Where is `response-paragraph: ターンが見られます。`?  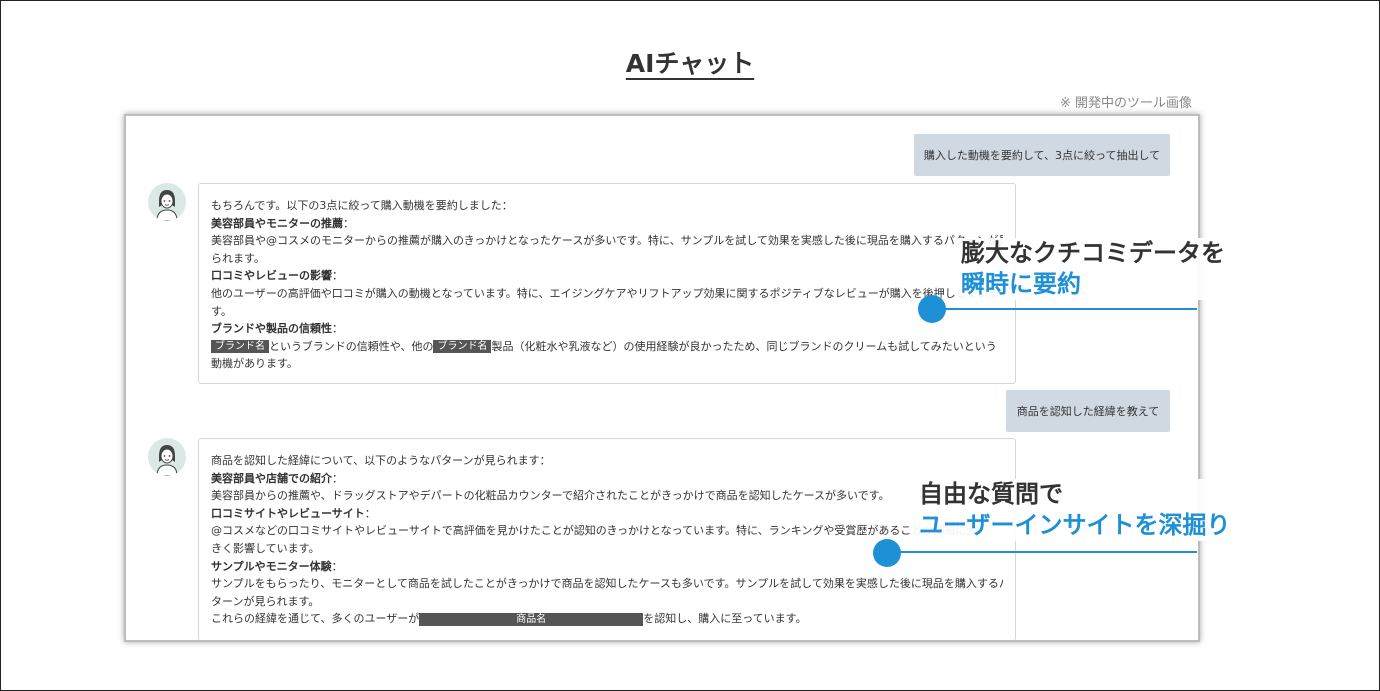 response-paragraph: ターンが見られます。 is located at coordinates (265, 601).